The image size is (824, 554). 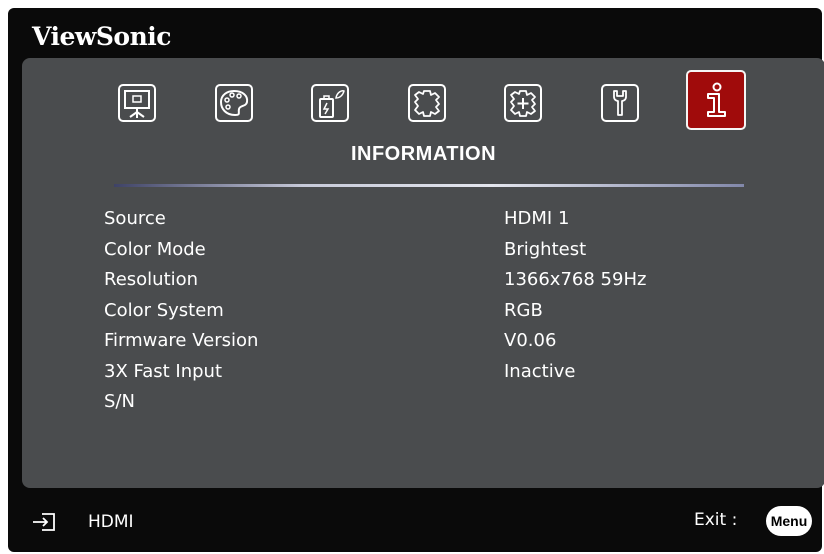 I want to click on info-row-resolution: Resolution 1366x768 59Hz, so click(x=424, y=280).